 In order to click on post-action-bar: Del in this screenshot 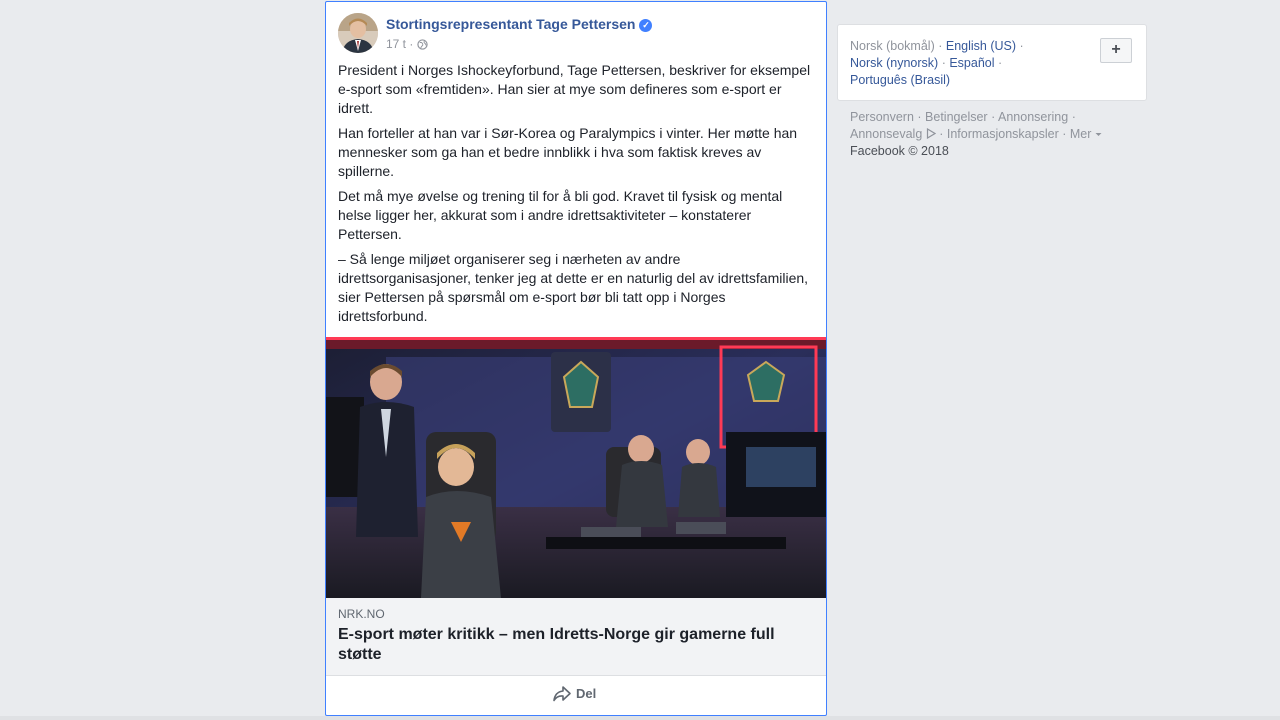, I will do `click(576, 695)`.